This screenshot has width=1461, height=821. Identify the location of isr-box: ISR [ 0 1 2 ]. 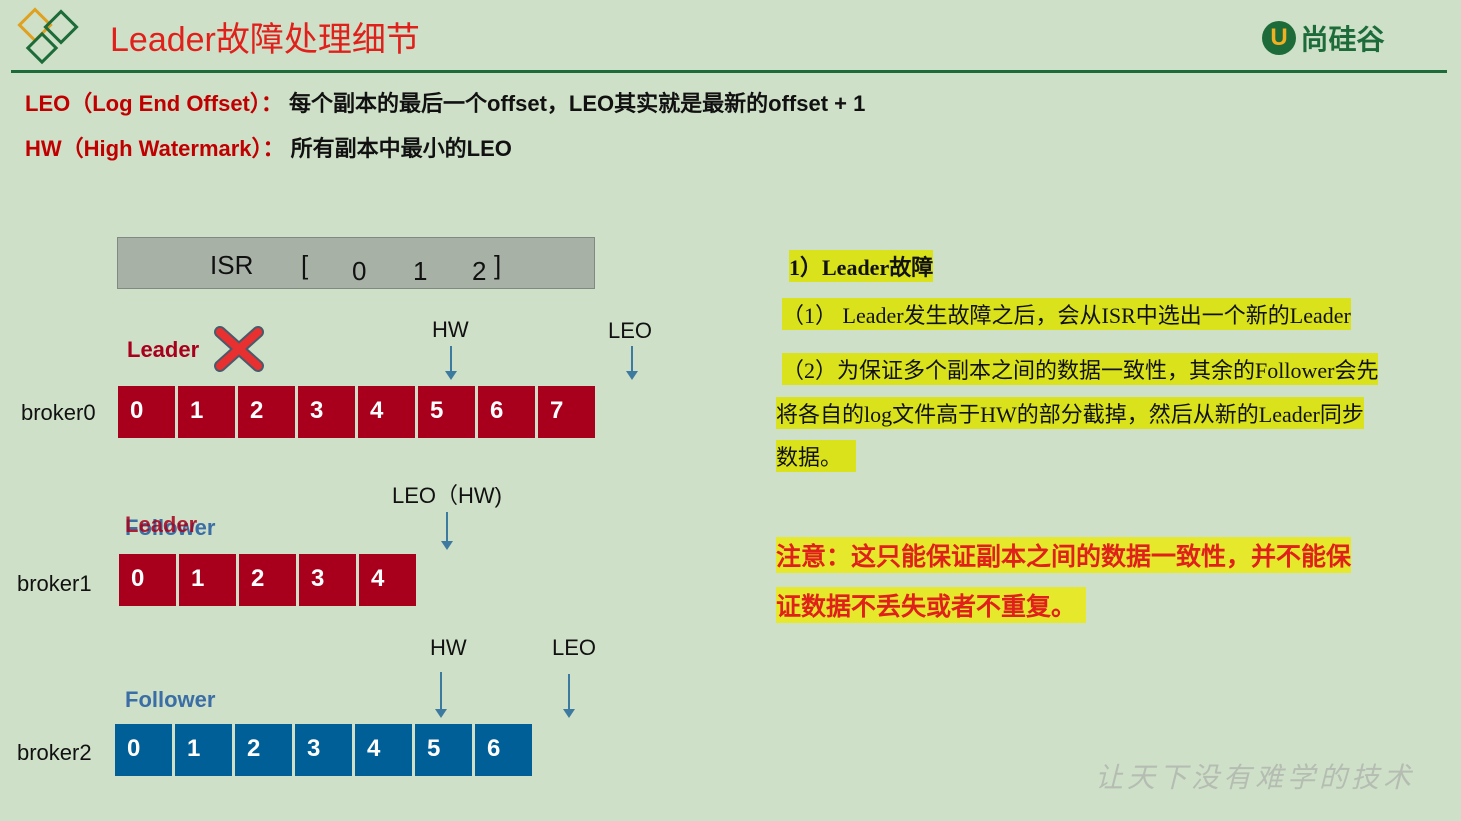
(356, 263).